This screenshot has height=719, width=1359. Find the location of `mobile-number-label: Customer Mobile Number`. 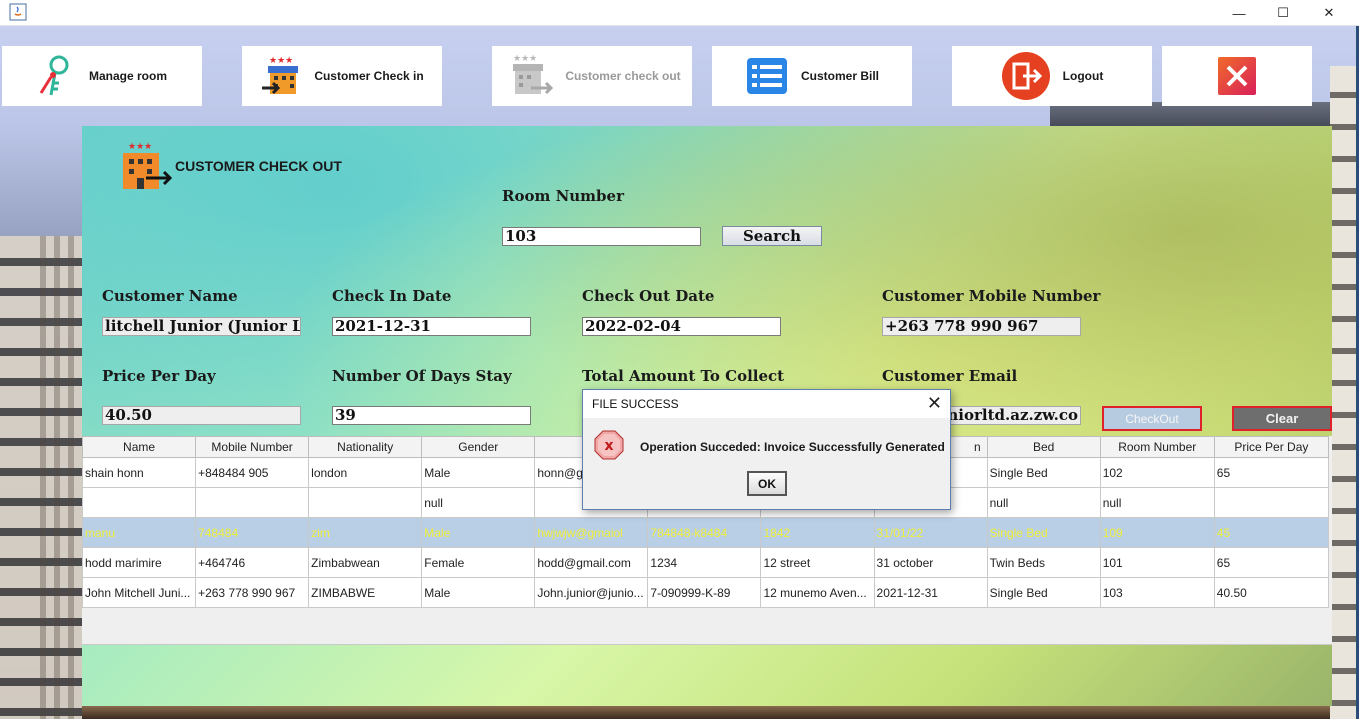

mobile-number-label: Customer Mobile Number is located at coordinates (991, 296).